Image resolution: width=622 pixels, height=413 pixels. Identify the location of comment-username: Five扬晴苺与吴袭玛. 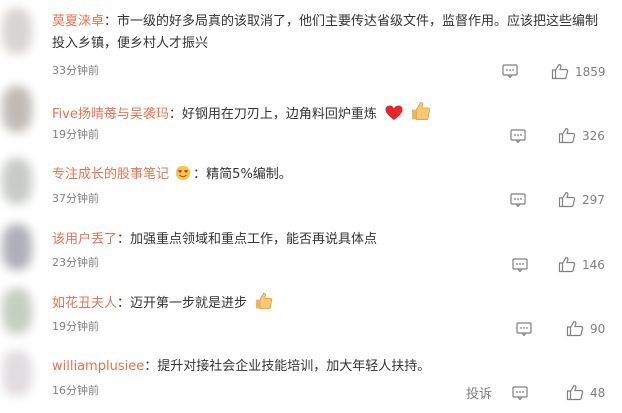
(110, 114).